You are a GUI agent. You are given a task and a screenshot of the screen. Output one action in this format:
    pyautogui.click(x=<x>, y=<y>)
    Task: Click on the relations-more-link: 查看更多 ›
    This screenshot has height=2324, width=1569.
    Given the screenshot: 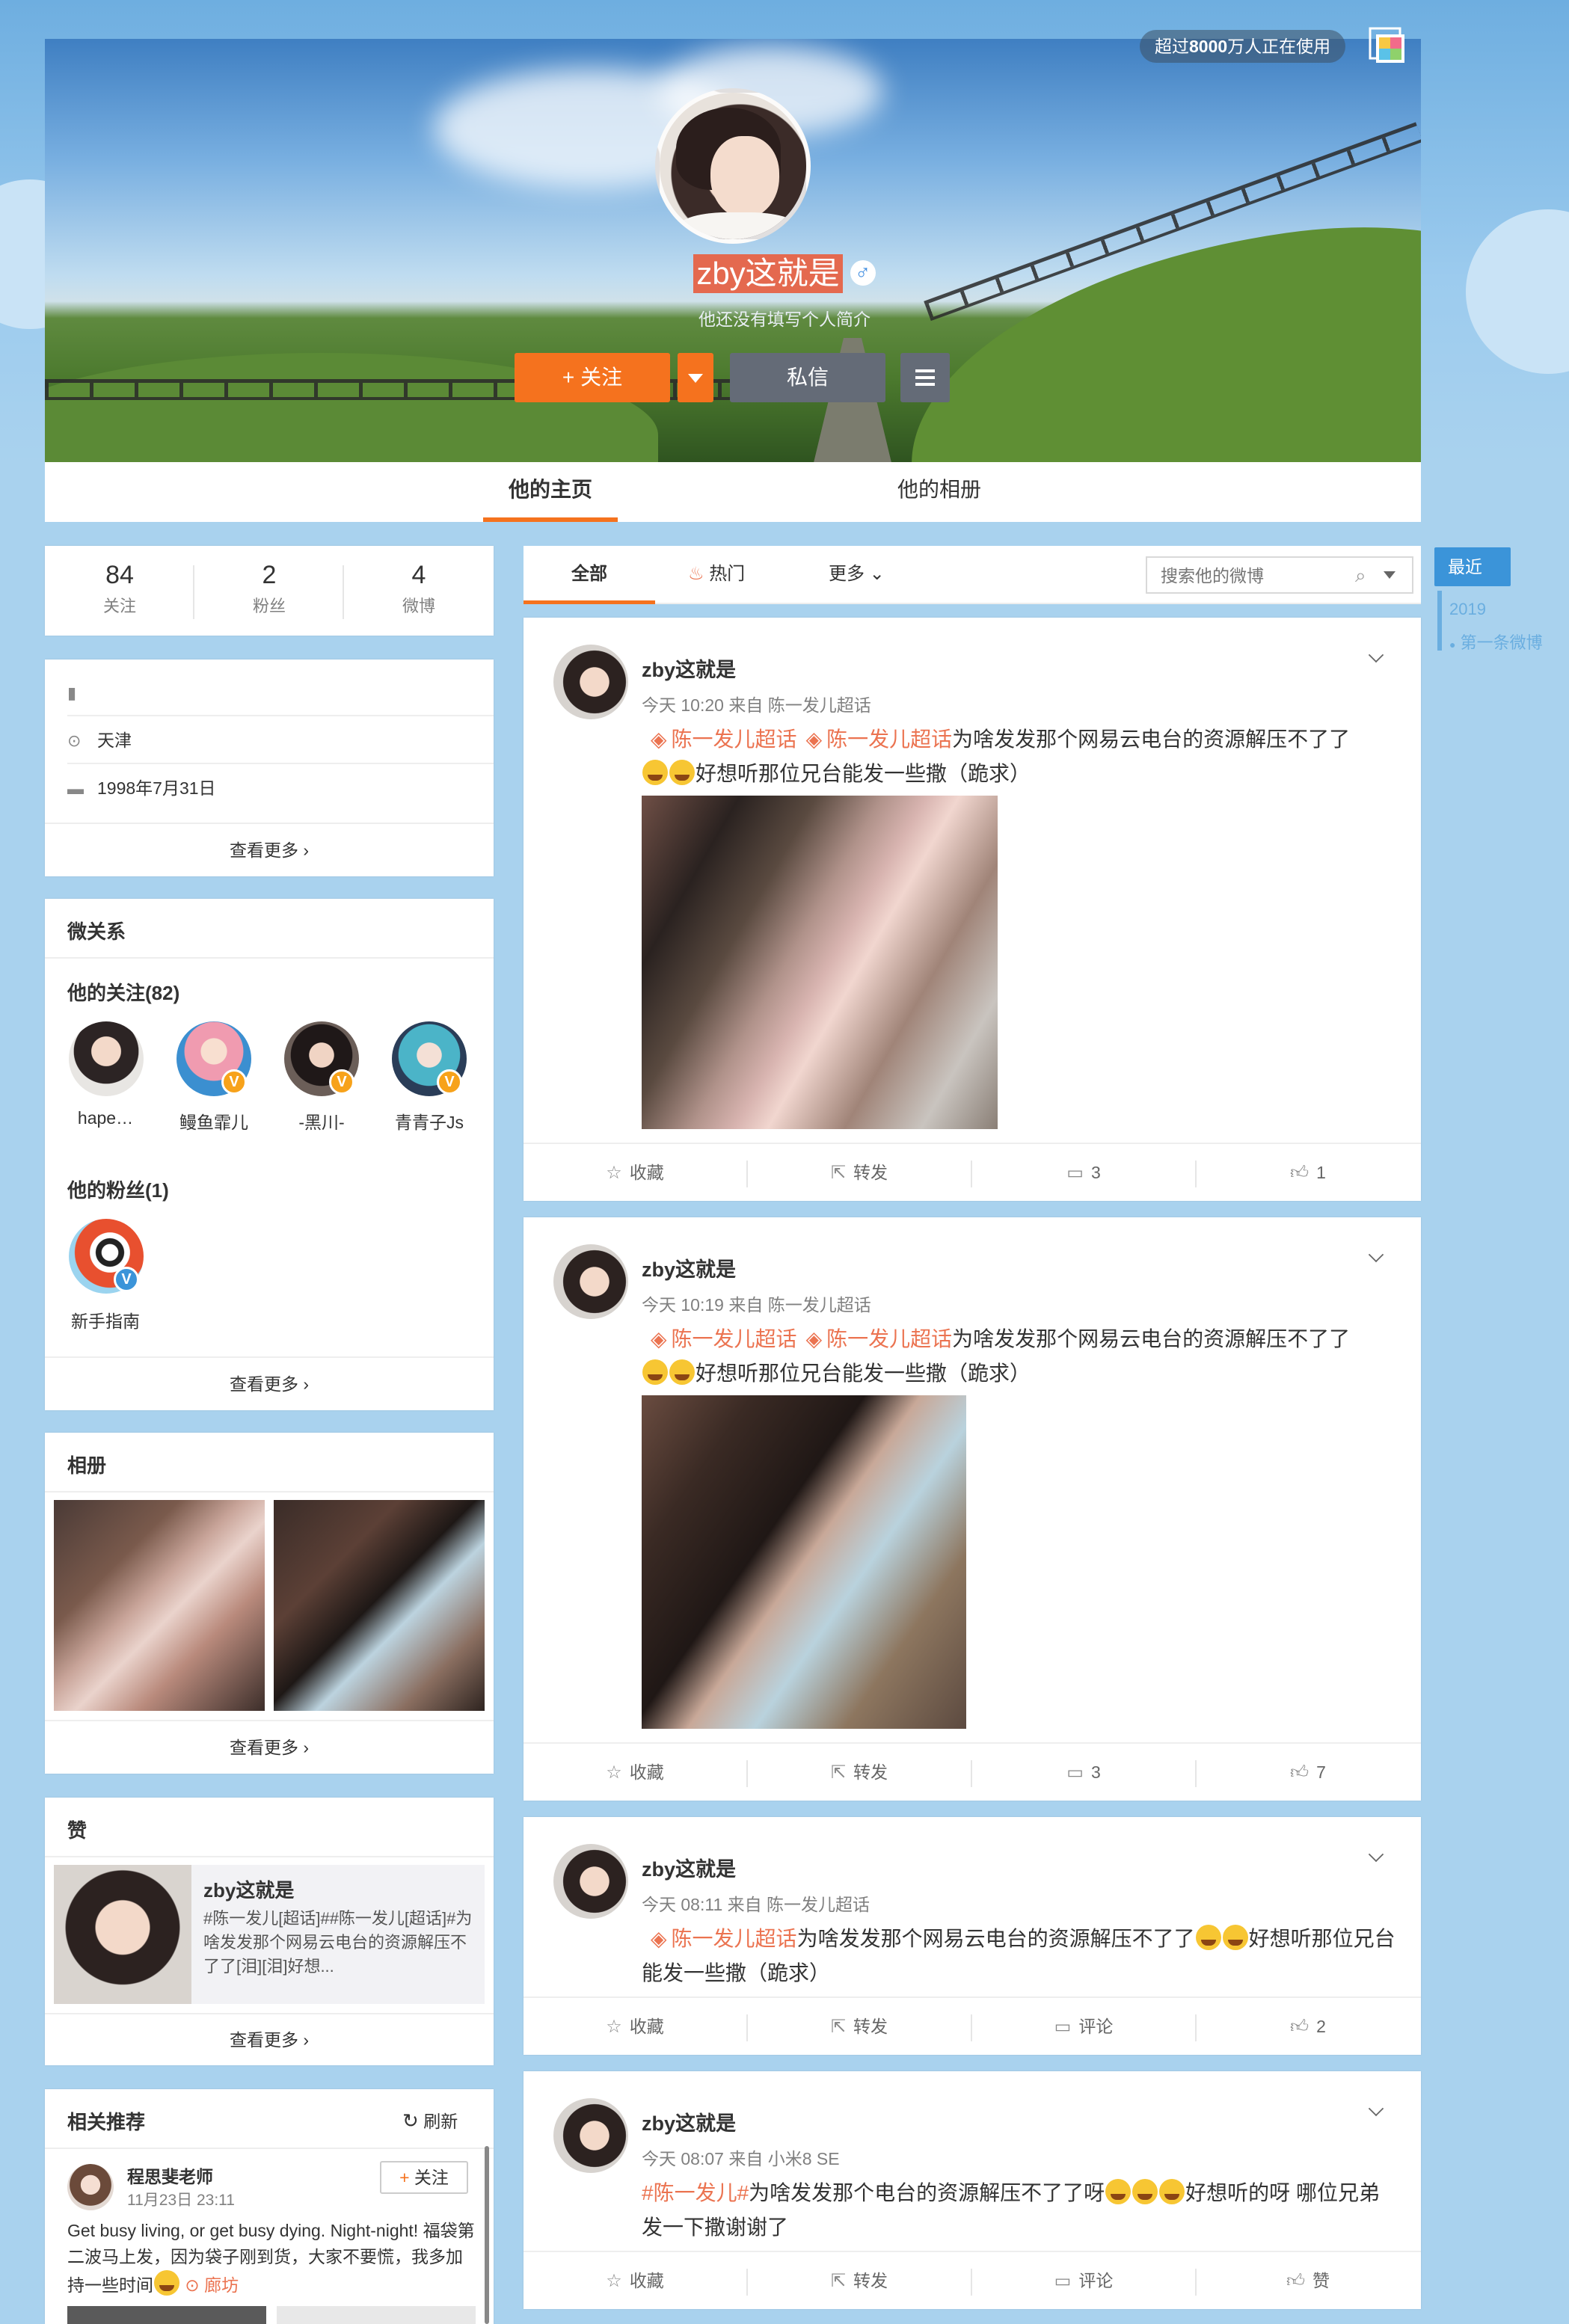 What is the action you would take?
    pyautogui.click(x=269, y=1383)
    